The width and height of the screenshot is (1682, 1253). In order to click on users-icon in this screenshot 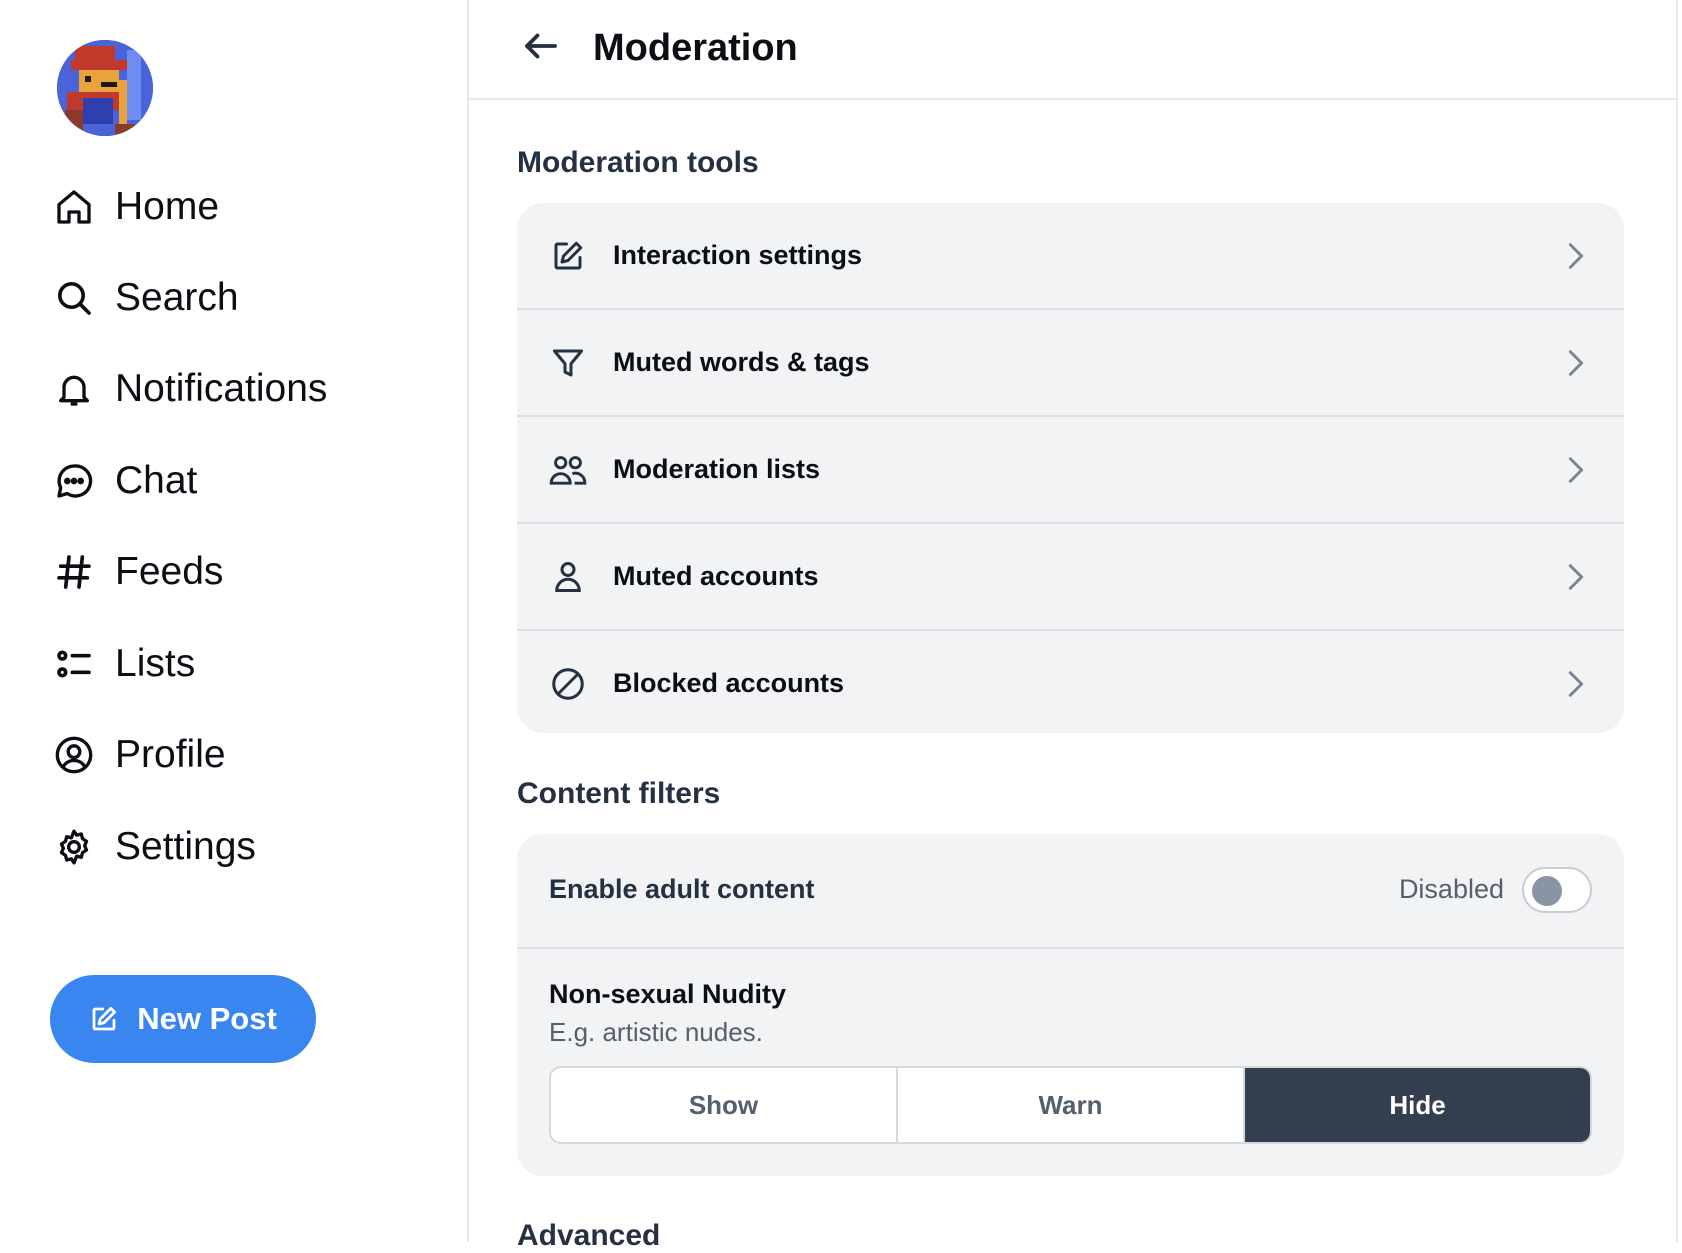, I will do `click(568, 470)`.